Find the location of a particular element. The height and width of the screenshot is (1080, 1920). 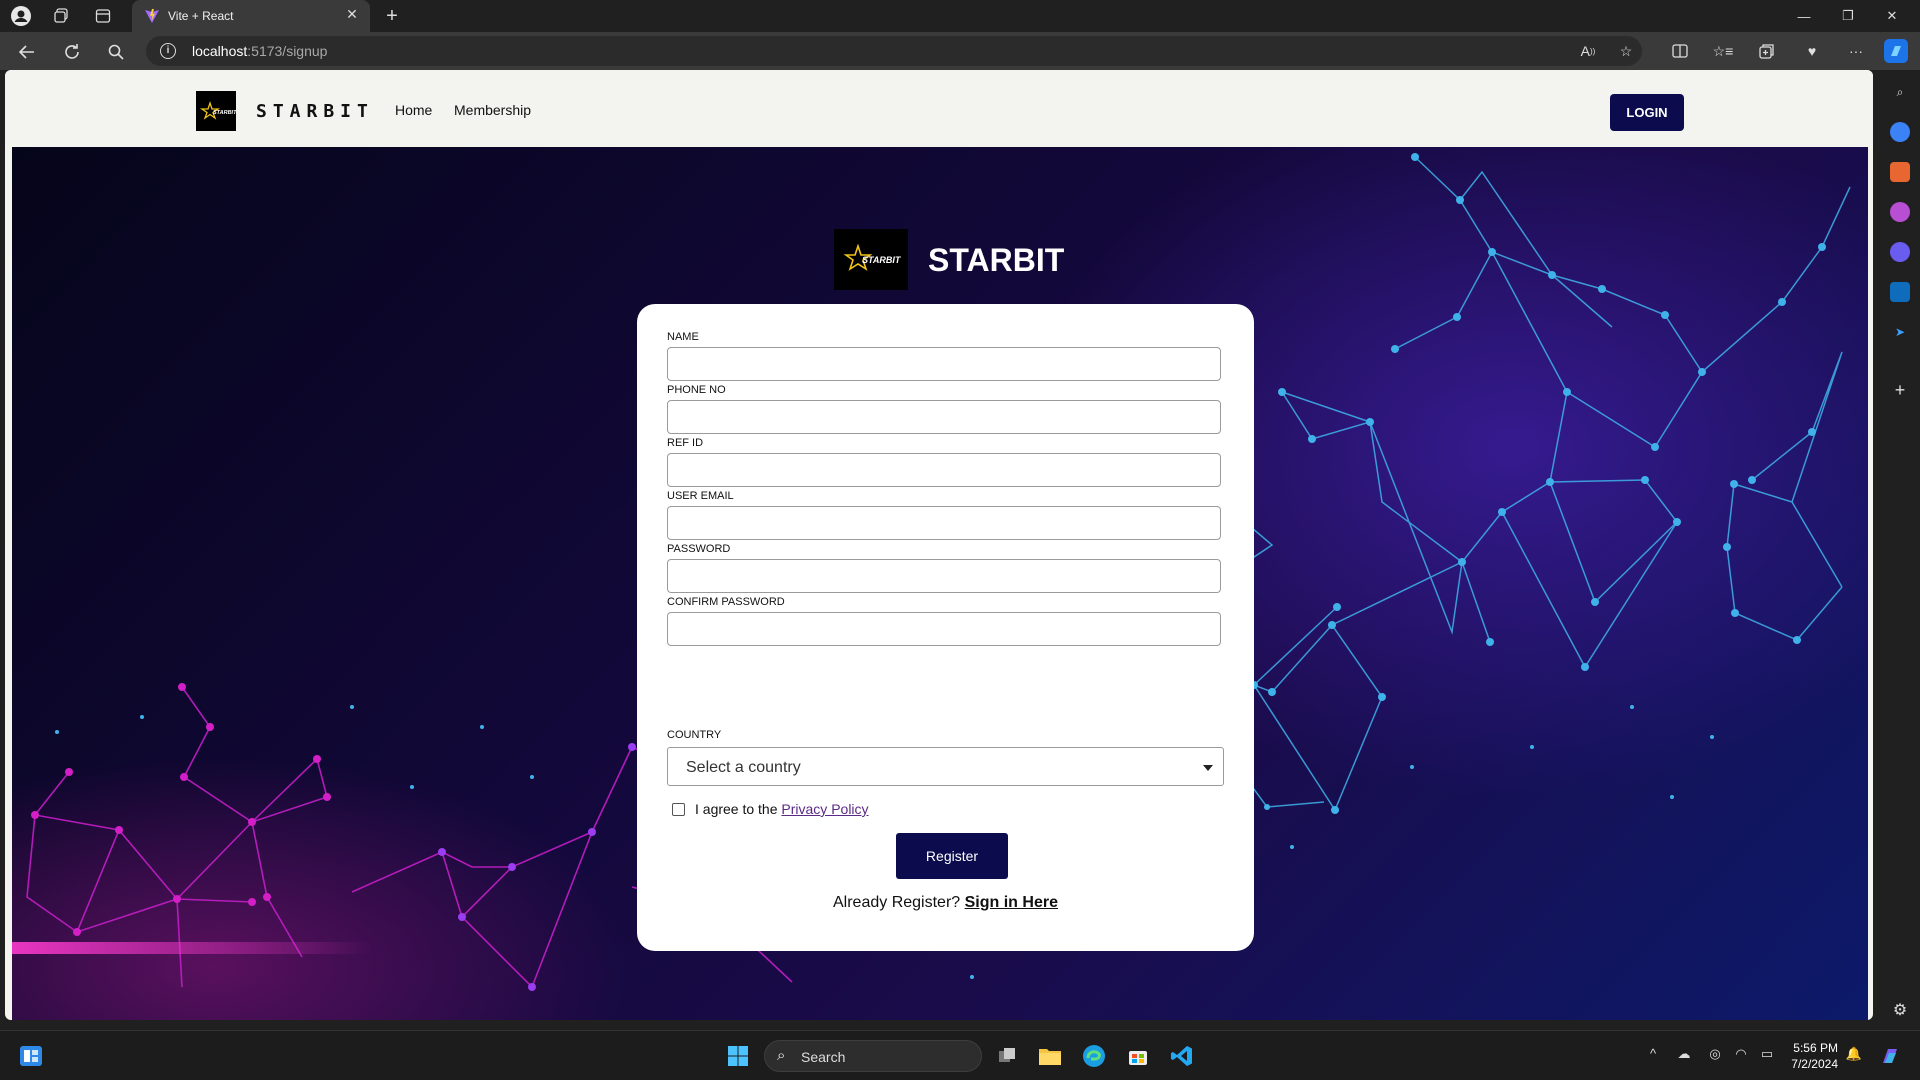

close-window-icon: ✕ is located at coordinates (1892, 16).